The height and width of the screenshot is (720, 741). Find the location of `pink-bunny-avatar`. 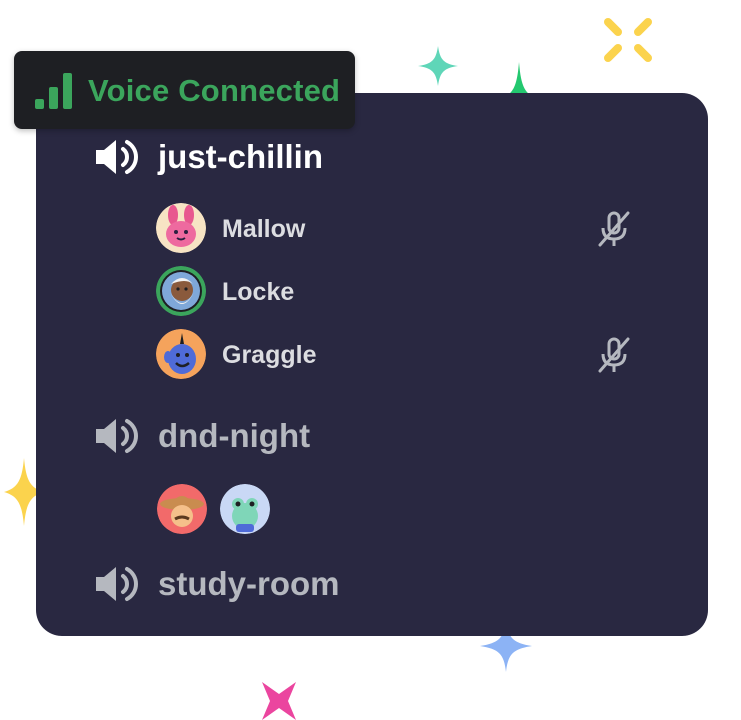

pink-bunny-avatar is located at coordinates (181, 228).